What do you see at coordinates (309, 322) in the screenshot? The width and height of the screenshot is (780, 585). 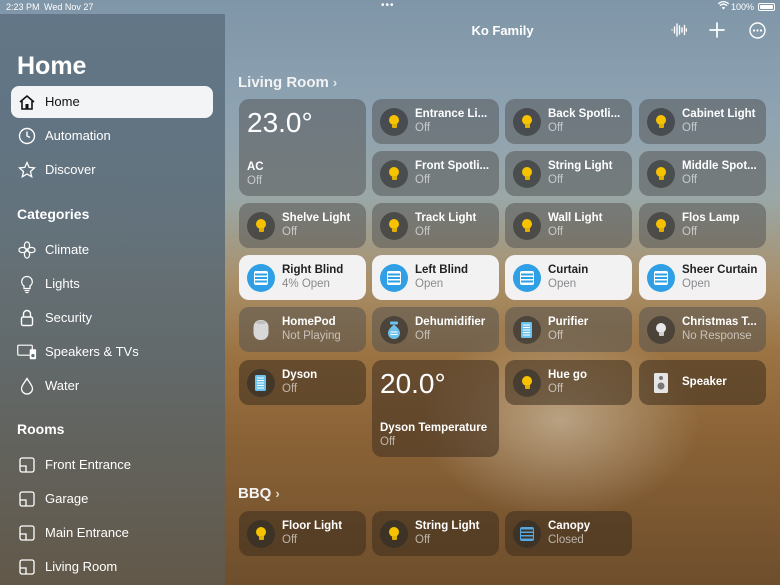 I see `tile-name: HomePod` at bounding box center [309, 322].